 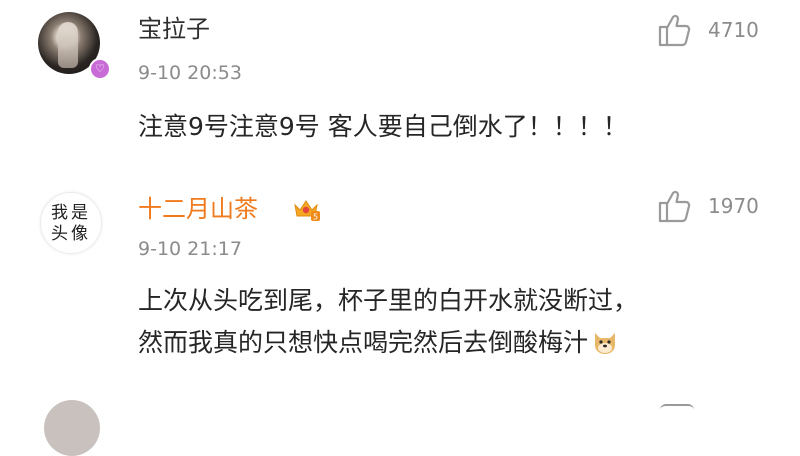 What do you see at coordinates (733, 30) in the screenshot?
I see `like-count: 4710` at bounding box center [733, 30].